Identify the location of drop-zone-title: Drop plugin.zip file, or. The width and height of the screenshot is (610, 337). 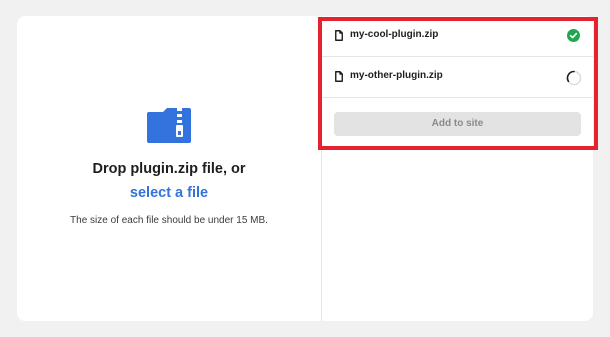
(169, 169).